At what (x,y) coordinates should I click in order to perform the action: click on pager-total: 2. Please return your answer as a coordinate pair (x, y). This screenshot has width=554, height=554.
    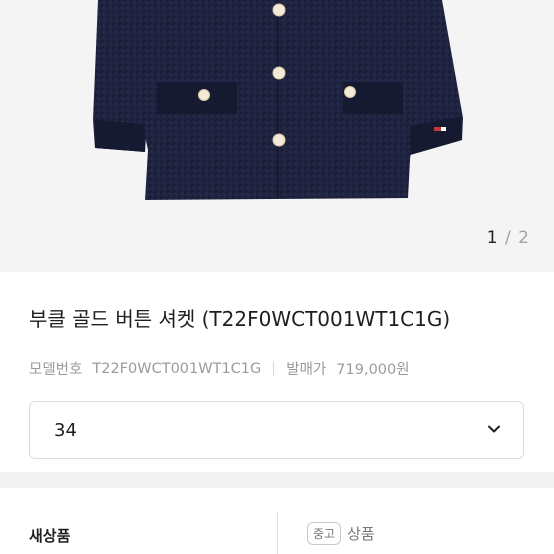
    Looking at the image, I should click on (524, 238).